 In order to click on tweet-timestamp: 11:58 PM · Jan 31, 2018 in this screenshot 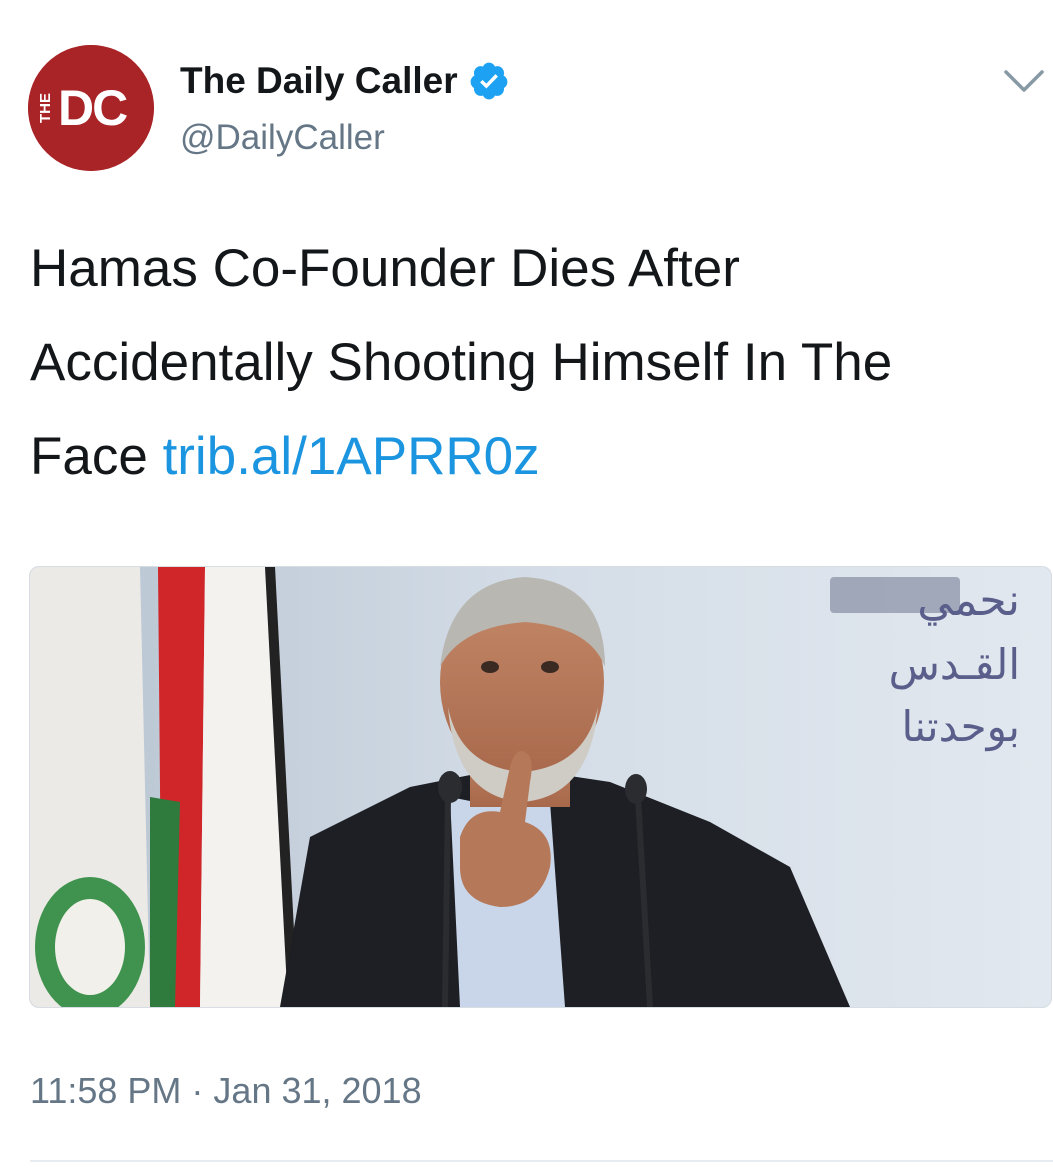, I will do `click(226, 1091)`.